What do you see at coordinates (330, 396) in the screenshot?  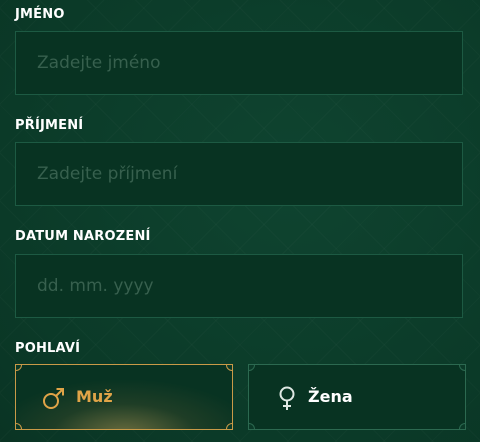 I see `gender-option-female-label: Žena` at bounding box center [330, 396].